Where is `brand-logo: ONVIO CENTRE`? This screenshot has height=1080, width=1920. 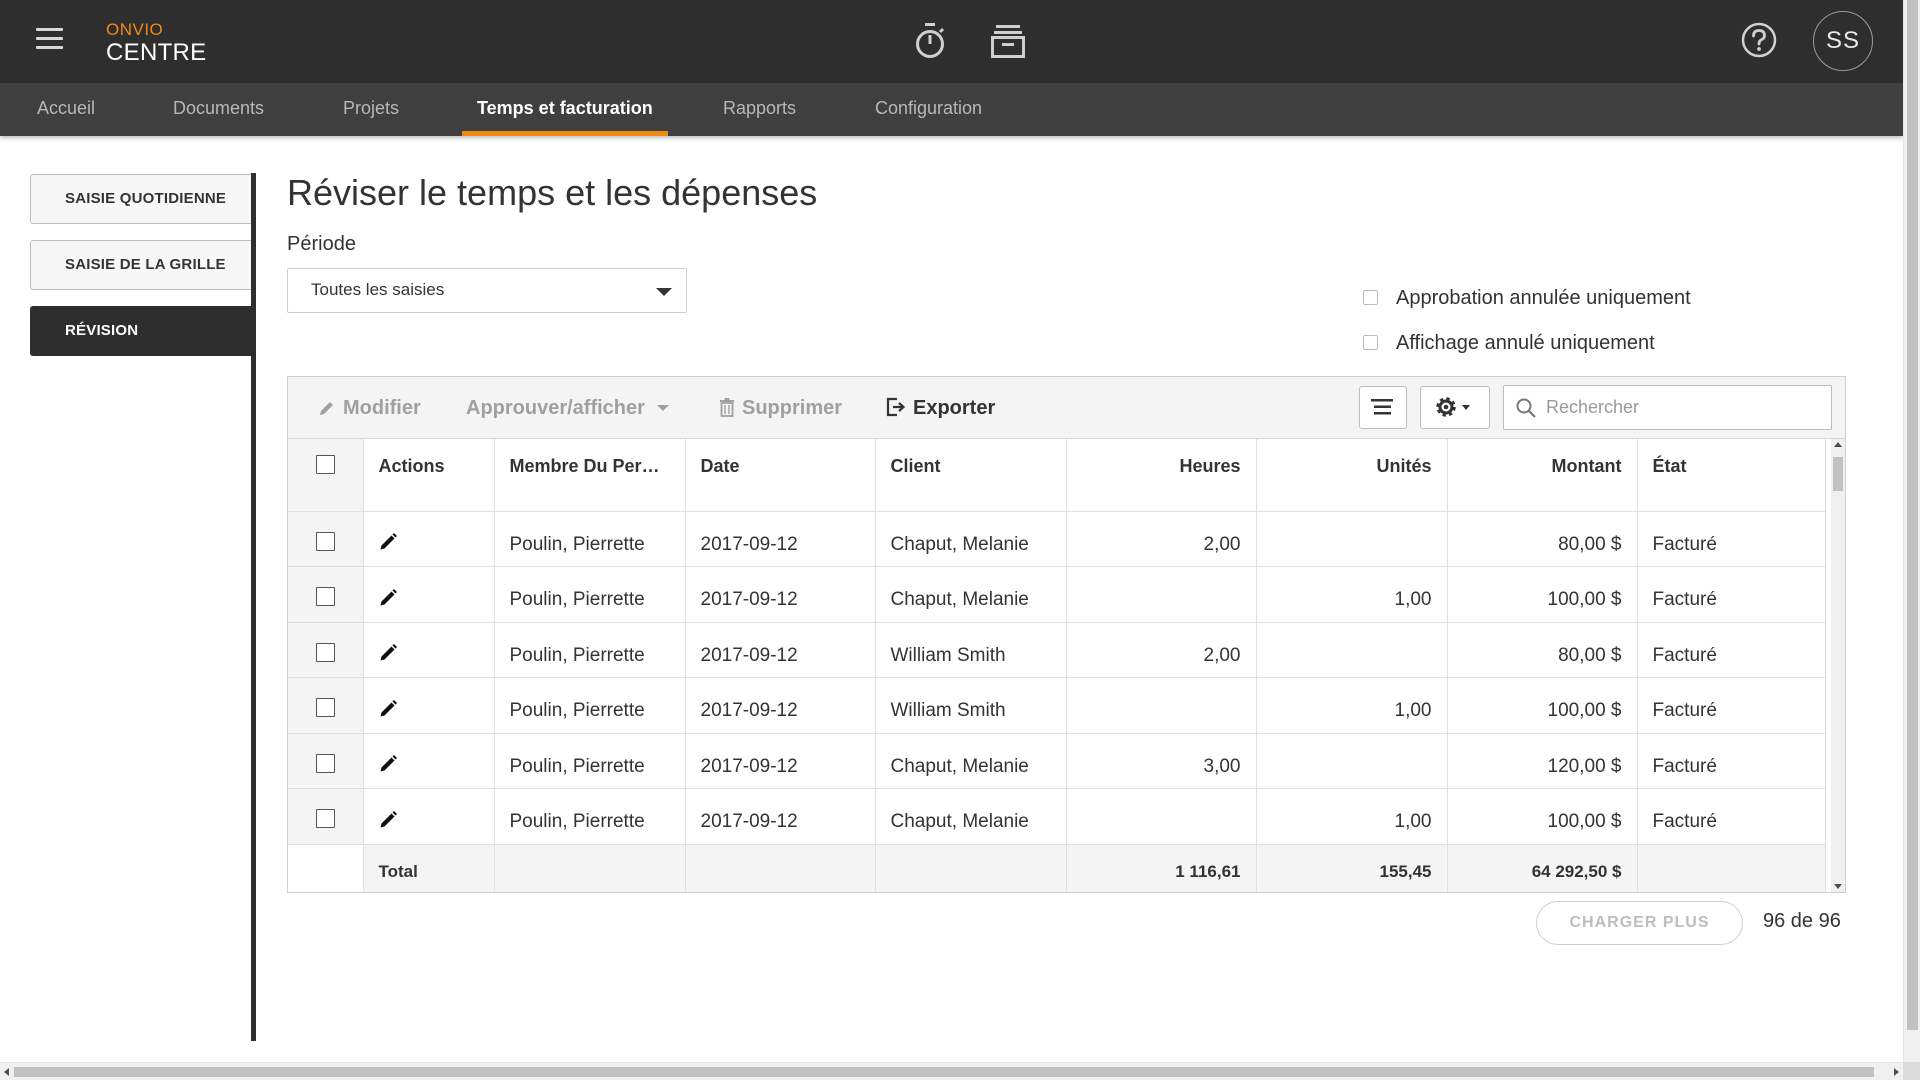
brand-logo: ONVIO CENTRE is located at coordinates (156, 43).